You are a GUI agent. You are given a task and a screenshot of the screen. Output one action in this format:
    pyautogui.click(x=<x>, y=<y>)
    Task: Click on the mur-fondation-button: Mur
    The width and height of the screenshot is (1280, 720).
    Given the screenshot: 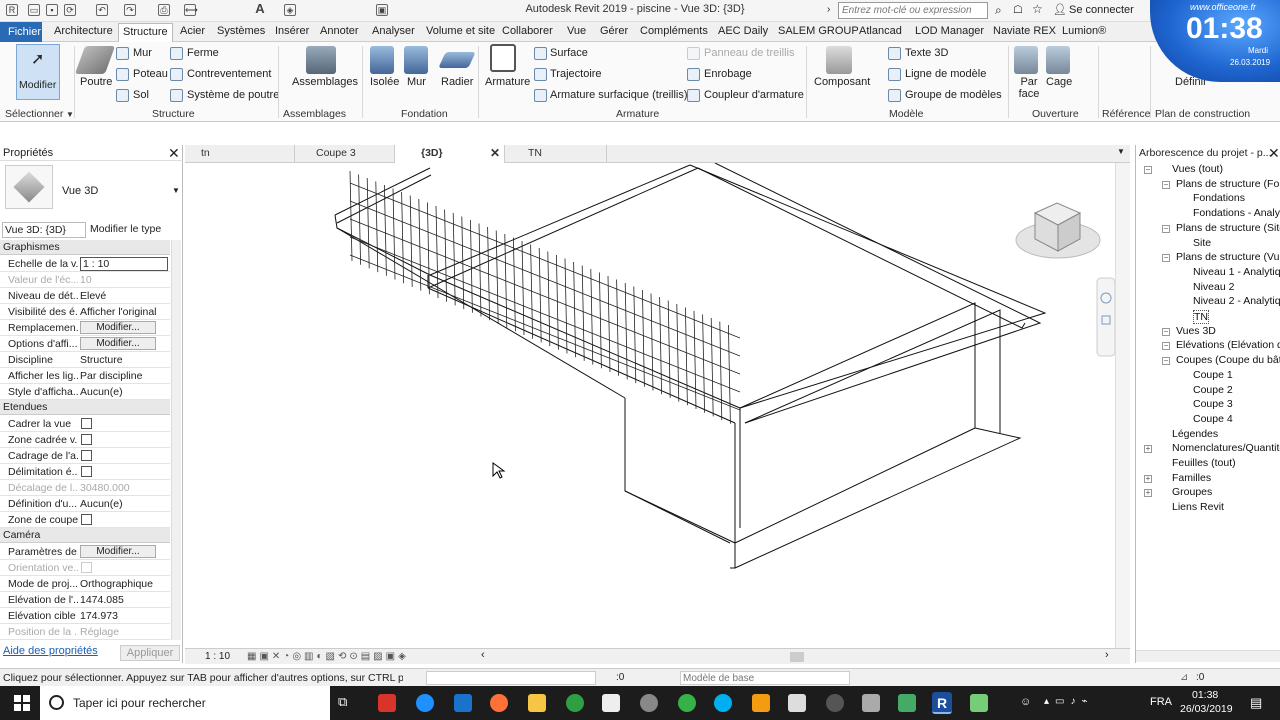 What is the action you would take?
    pyautogui.click(x=416, y=82)
    